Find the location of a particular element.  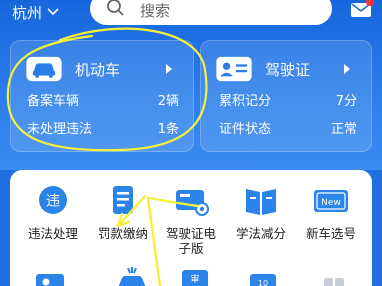

accumulated-points-row: 累积记分 7分 is located at coordinates (288, 99).